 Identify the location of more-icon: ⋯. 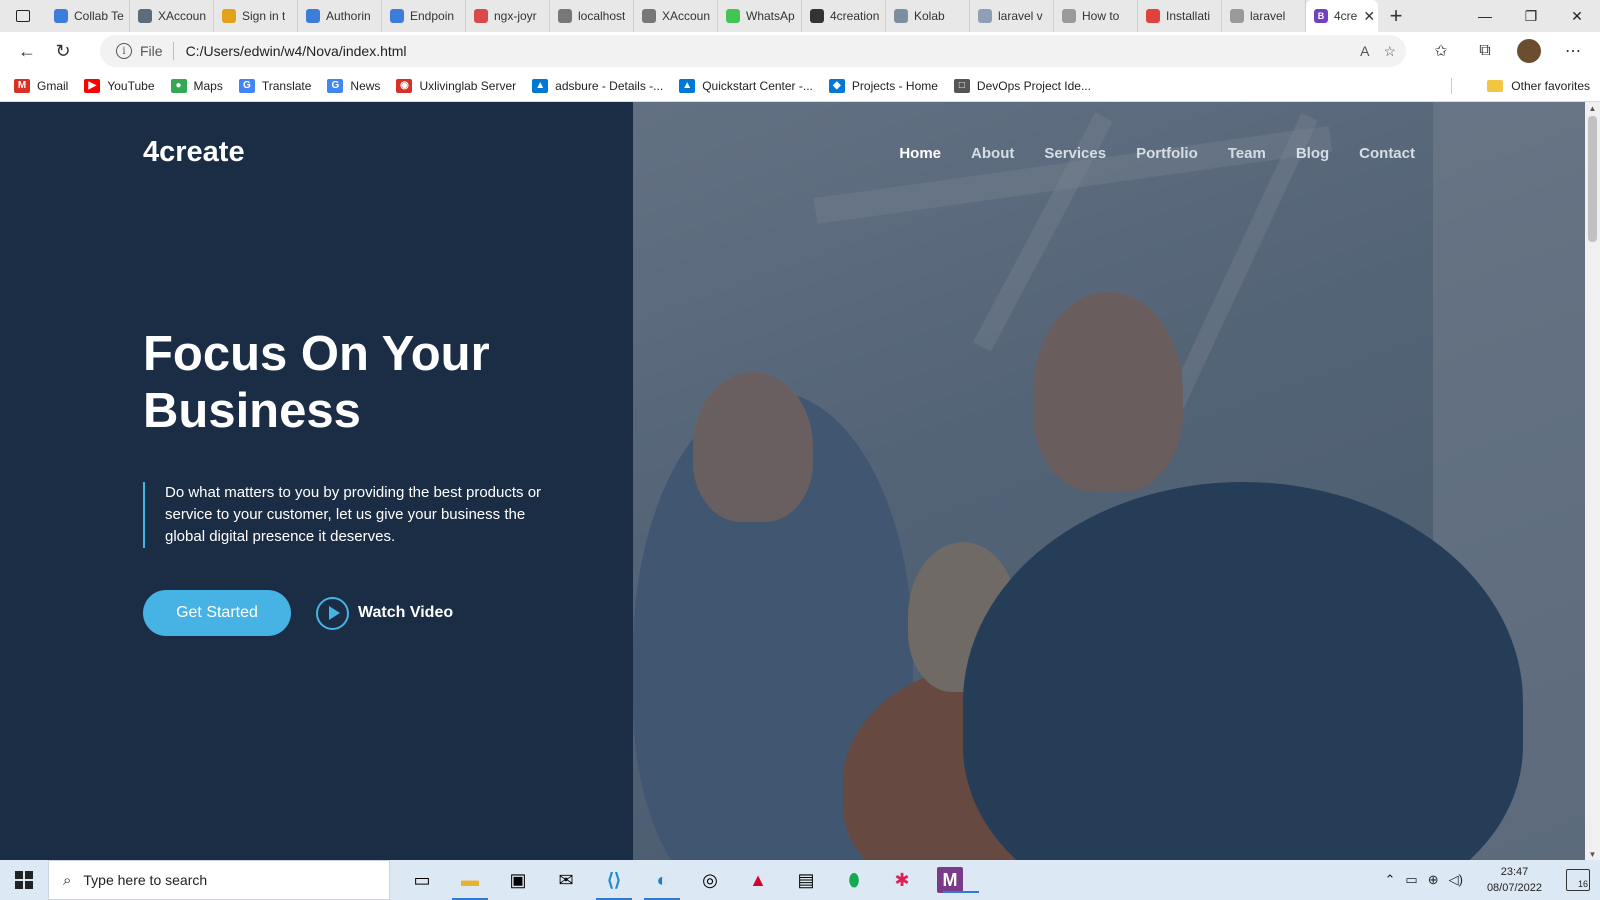
(1573, 51).